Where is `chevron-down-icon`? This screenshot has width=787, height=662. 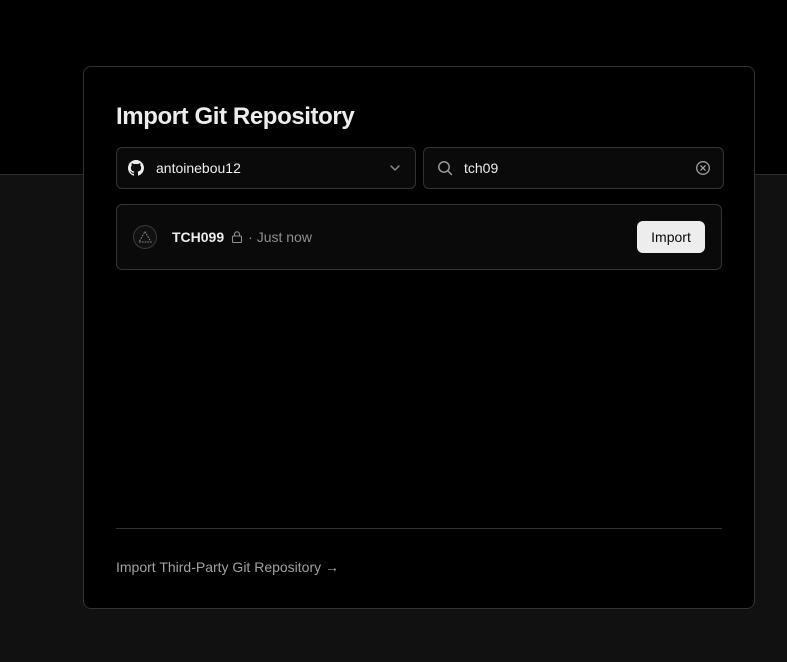 chevron-down-icon is located at coordinates (395, 170).